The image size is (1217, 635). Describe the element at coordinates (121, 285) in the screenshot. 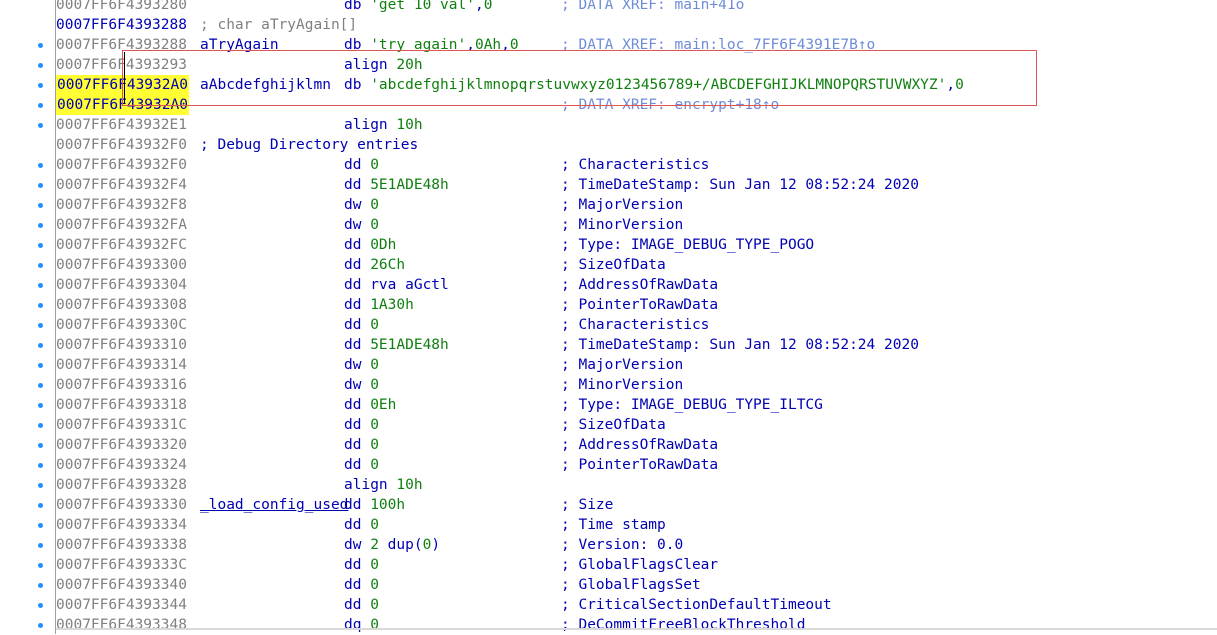

I see `row-address: 0007FF6F4393304` at that location.